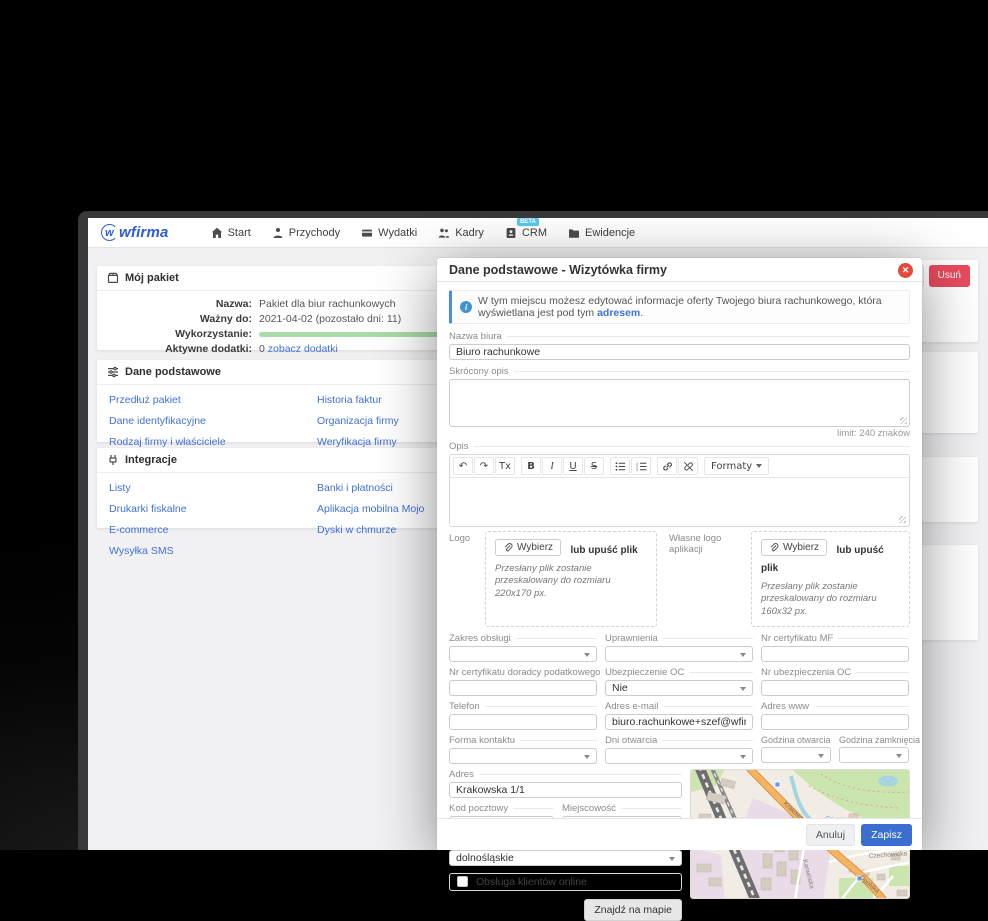 The image size is (988, 921). Describe the element at coordinates (601, 233) in the screenshot. I see `nav-item-ewidencje: Ewidencje` at that location.